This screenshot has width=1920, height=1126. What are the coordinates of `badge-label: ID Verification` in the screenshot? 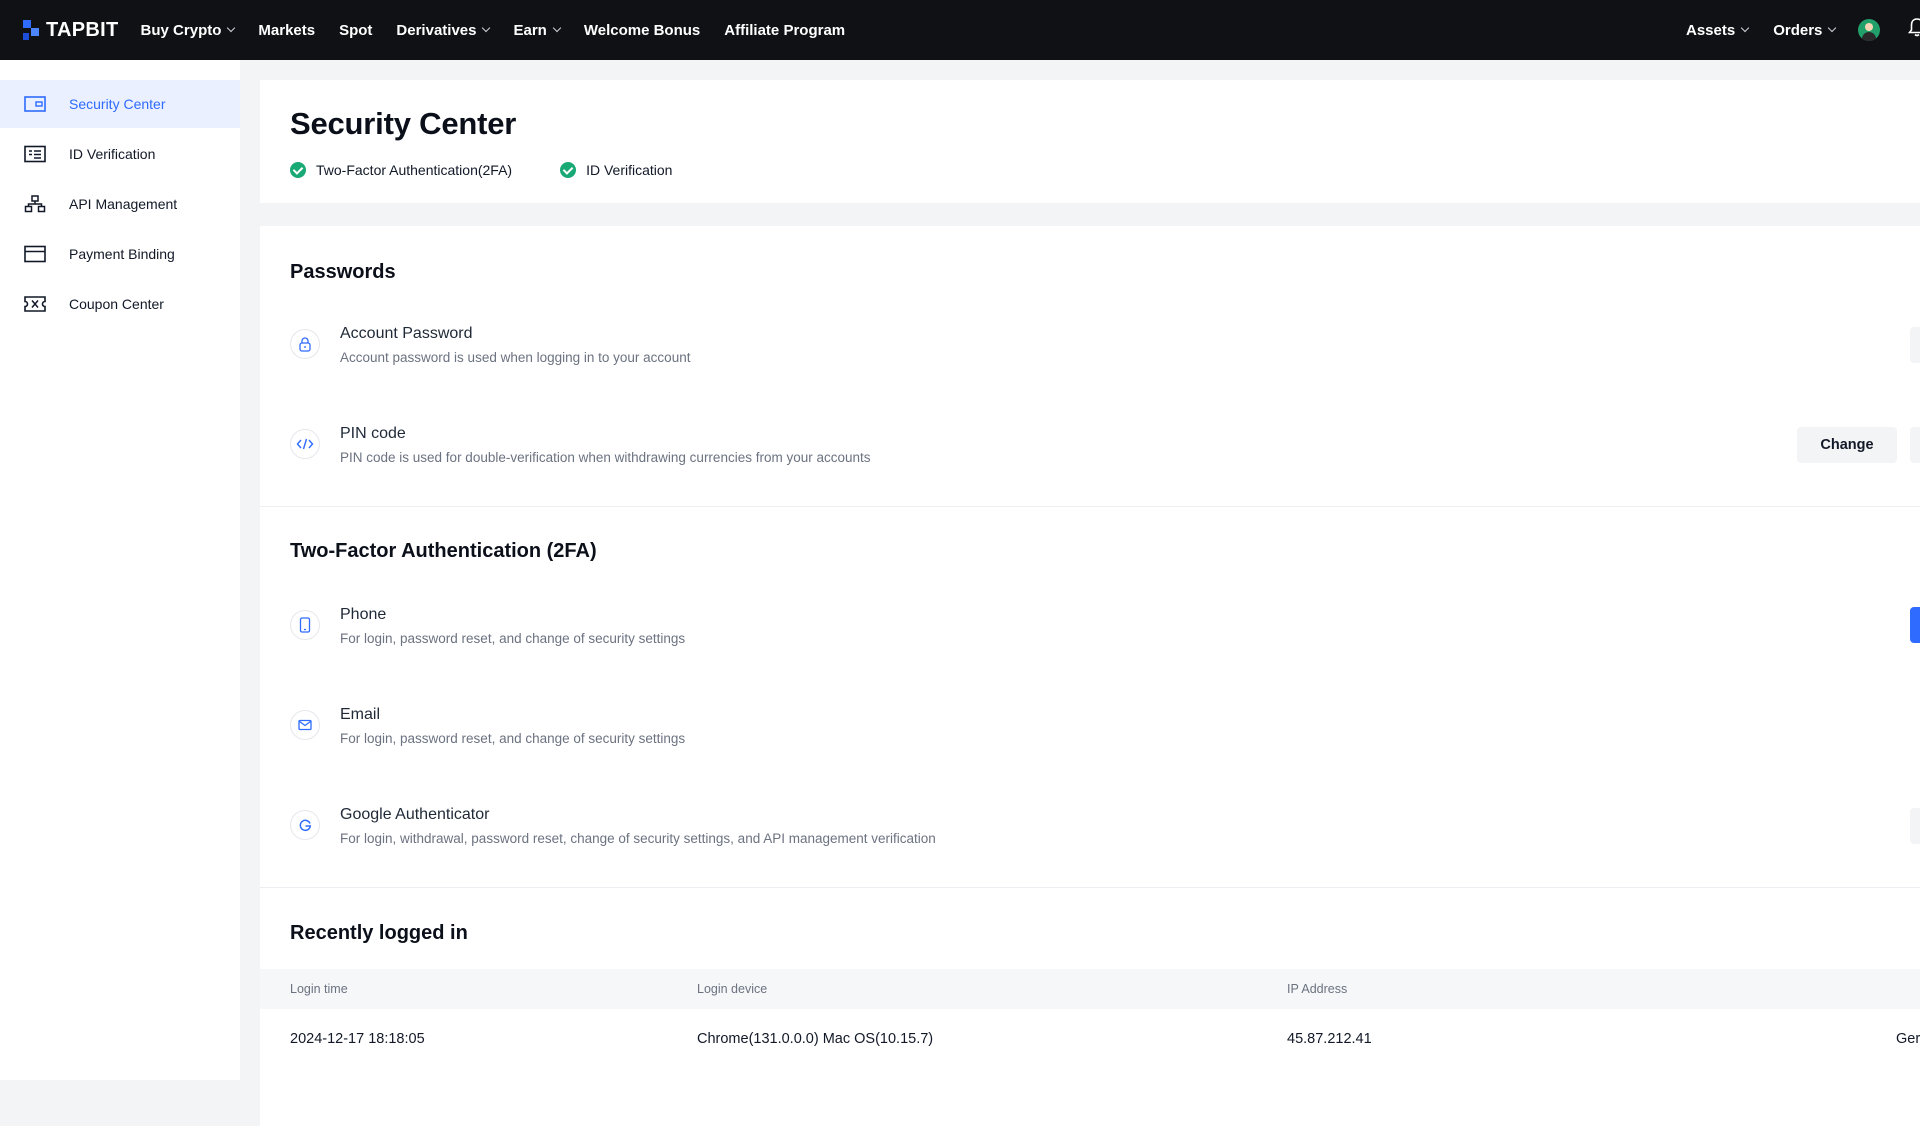 It's located at (629, 170).